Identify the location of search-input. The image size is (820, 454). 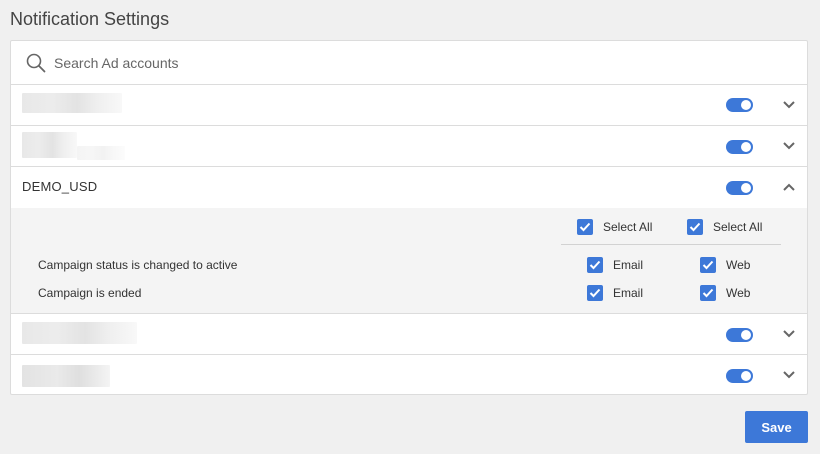
(404, 63).